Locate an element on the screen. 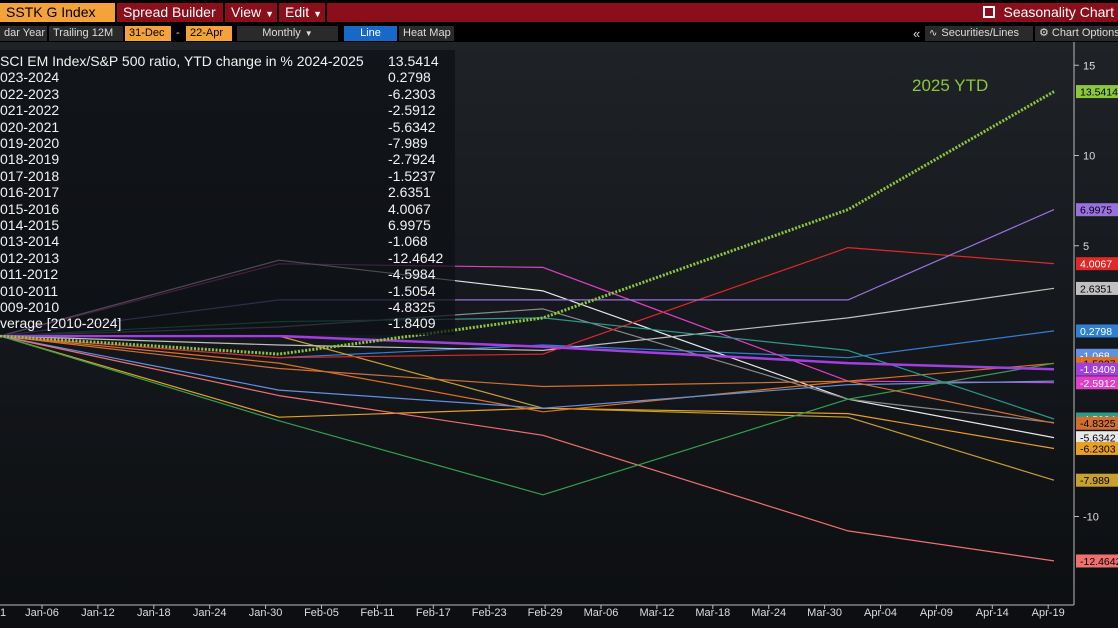 This screenshot has height=628, width=1118. legend-value: -12.4642 is located at coordinates (416, 257).